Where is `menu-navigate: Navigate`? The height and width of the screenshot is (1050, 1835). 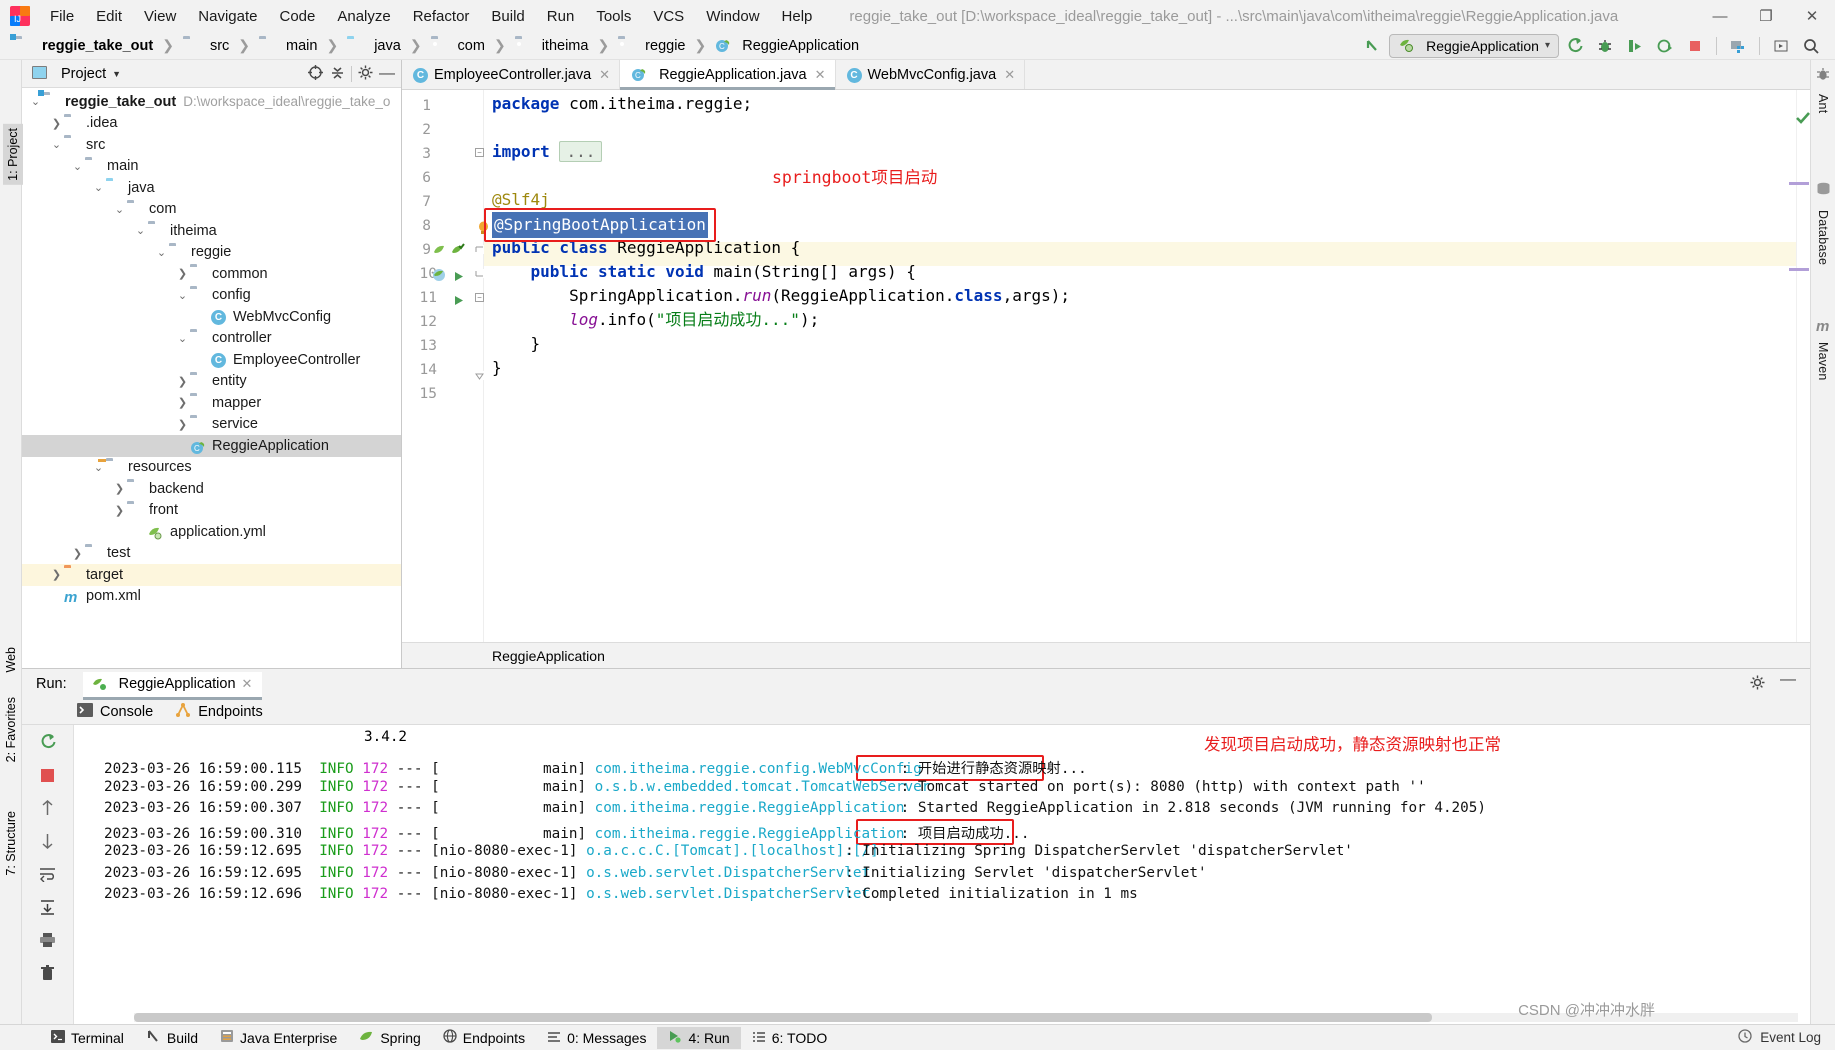 menu-navigate: Navigate is located at coordinates (227, 16).